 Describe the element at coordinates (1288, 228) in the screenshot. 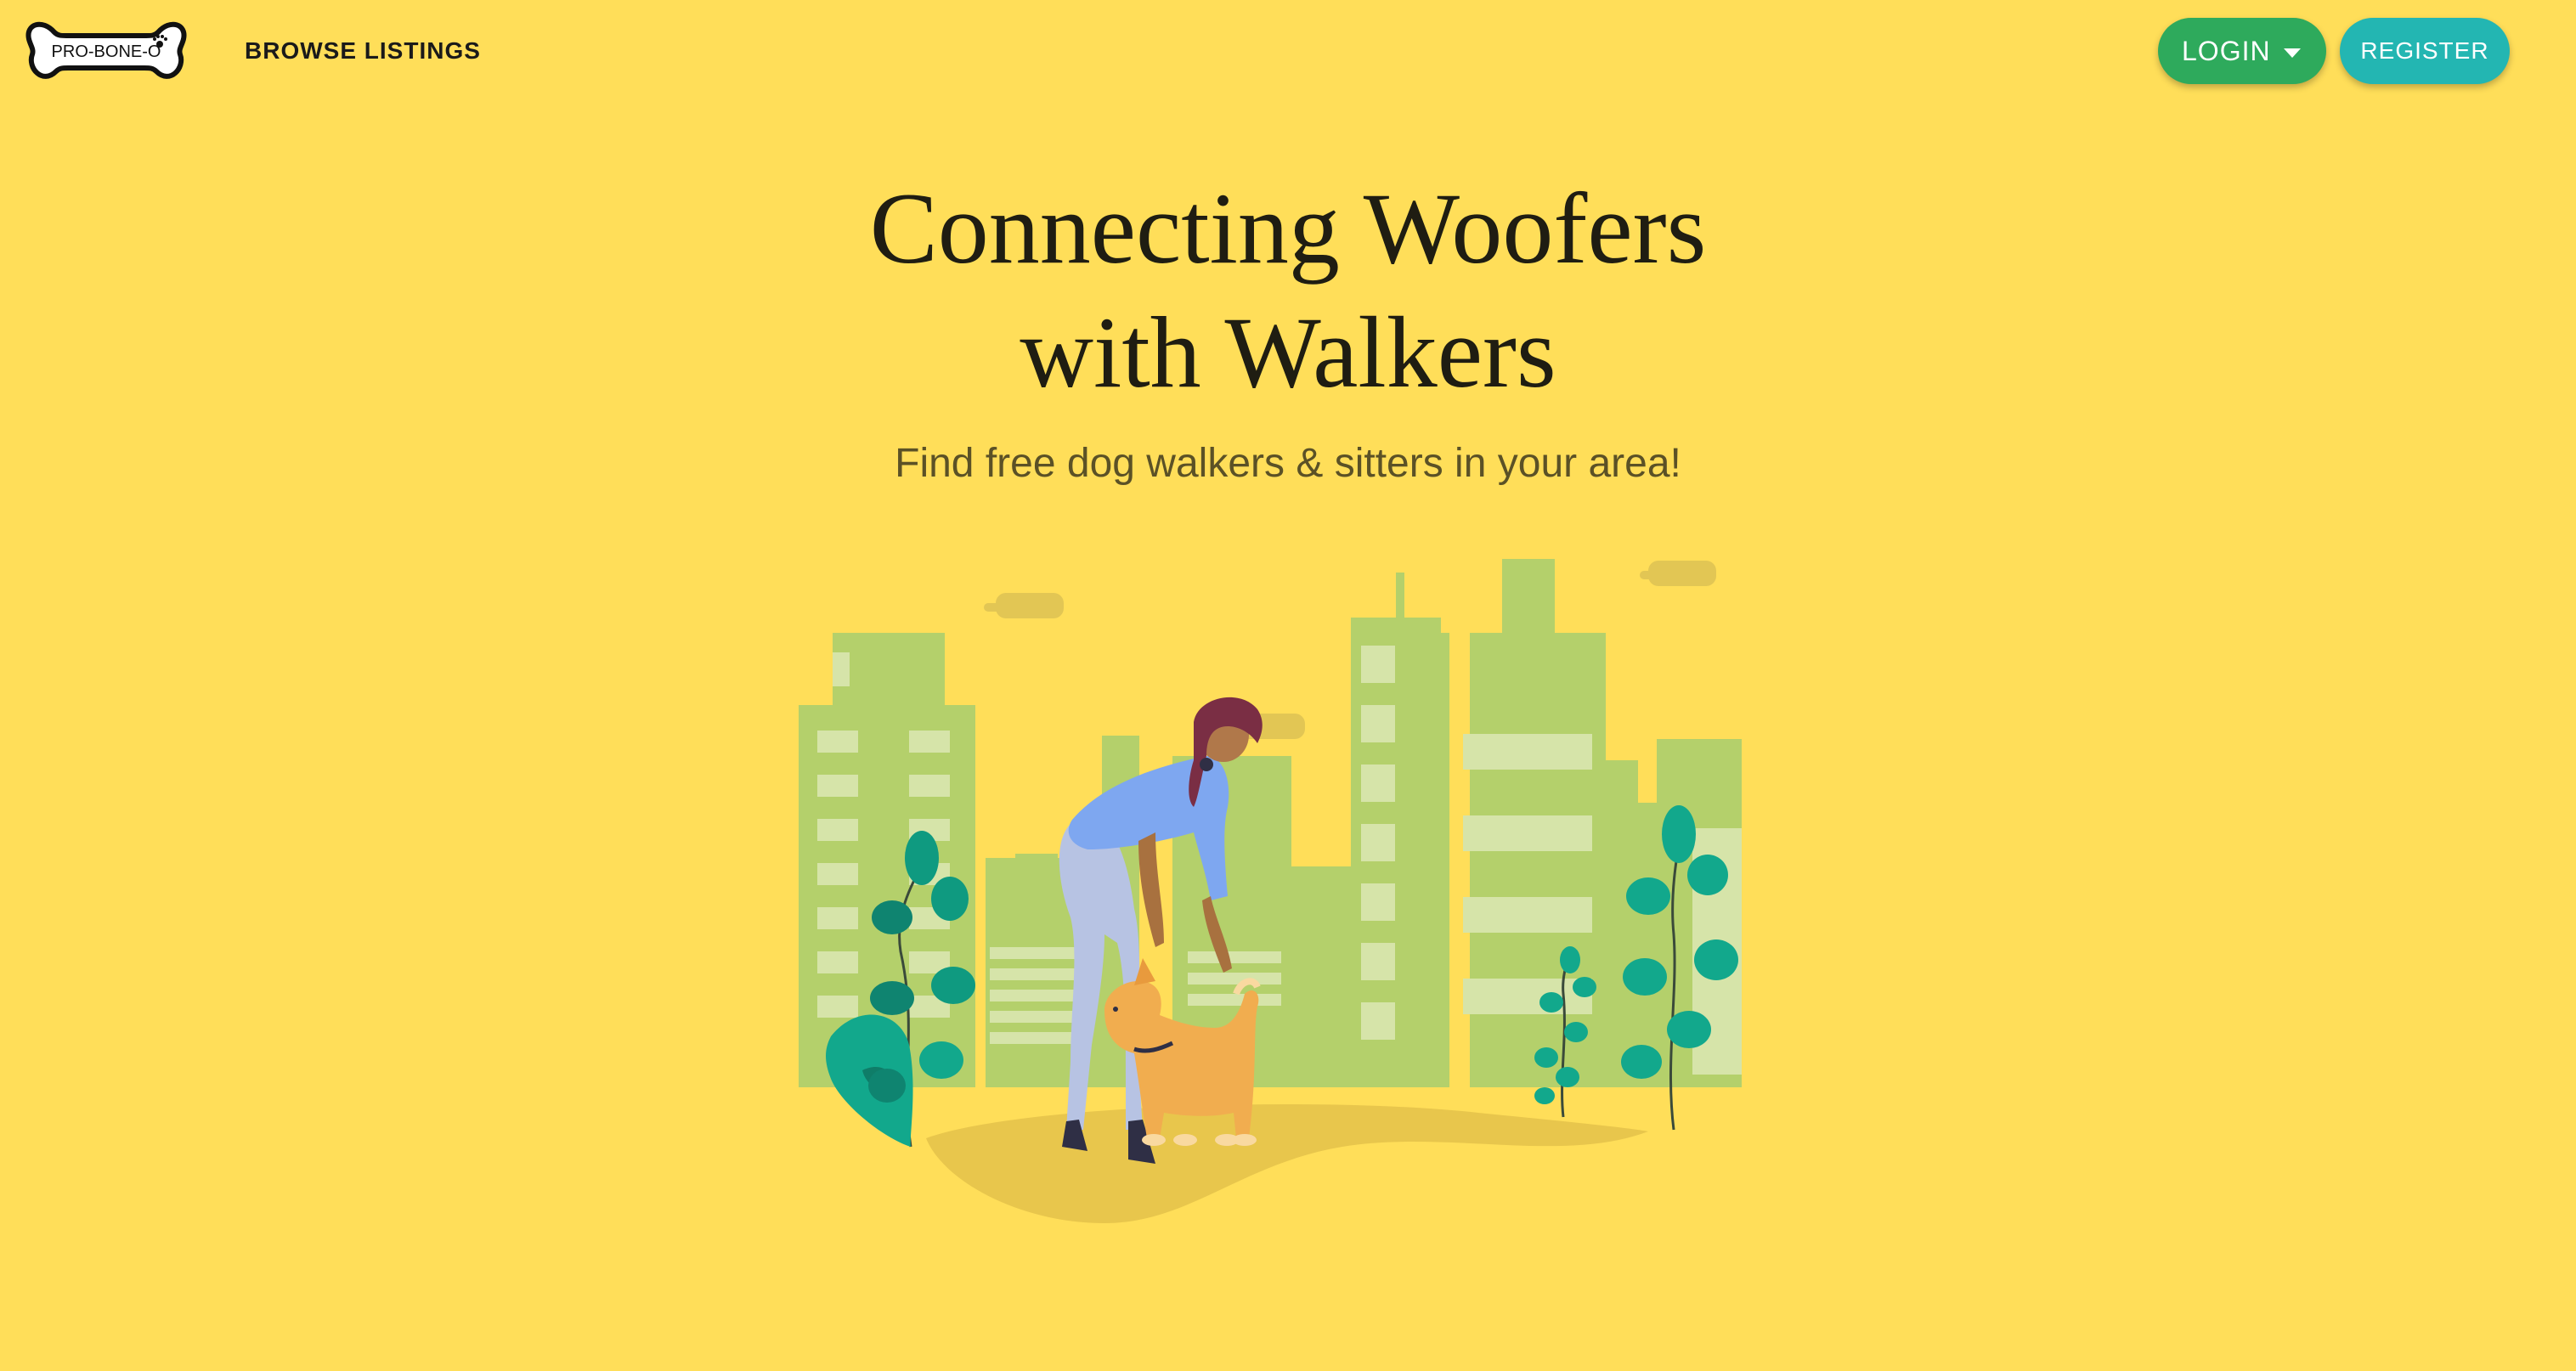

I see `hero-title-line1: Connecting Woofers` at that location.